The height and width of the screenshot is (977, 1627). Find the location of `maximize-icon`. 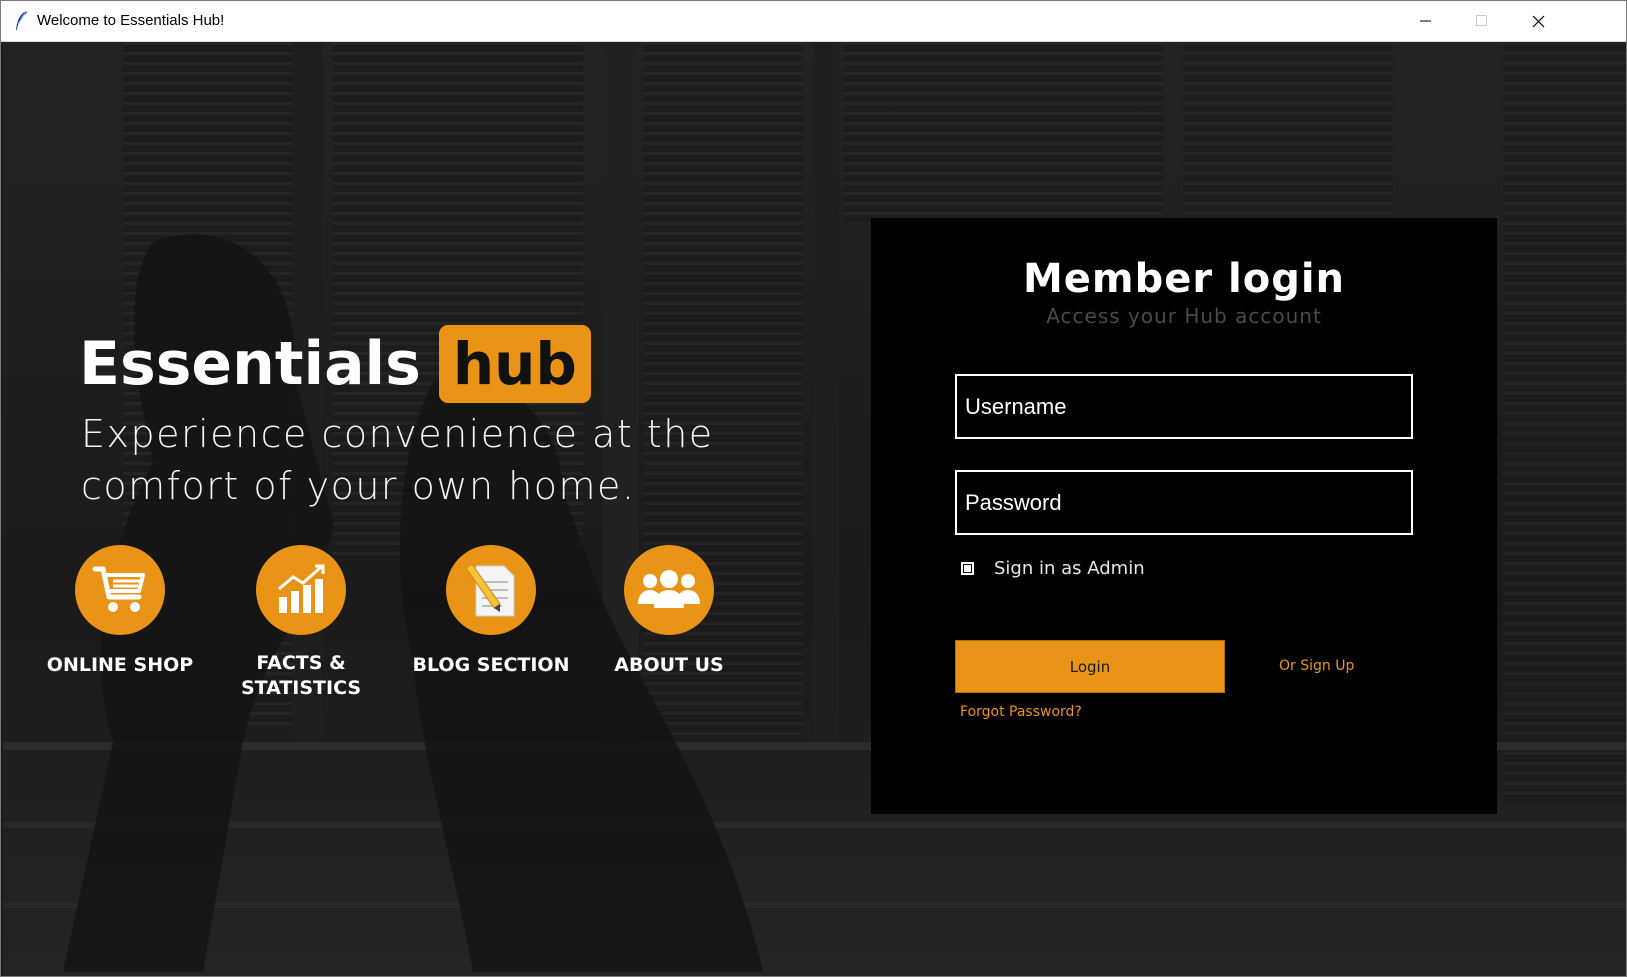

maximize-icon is located at coordinates (1482, 21).